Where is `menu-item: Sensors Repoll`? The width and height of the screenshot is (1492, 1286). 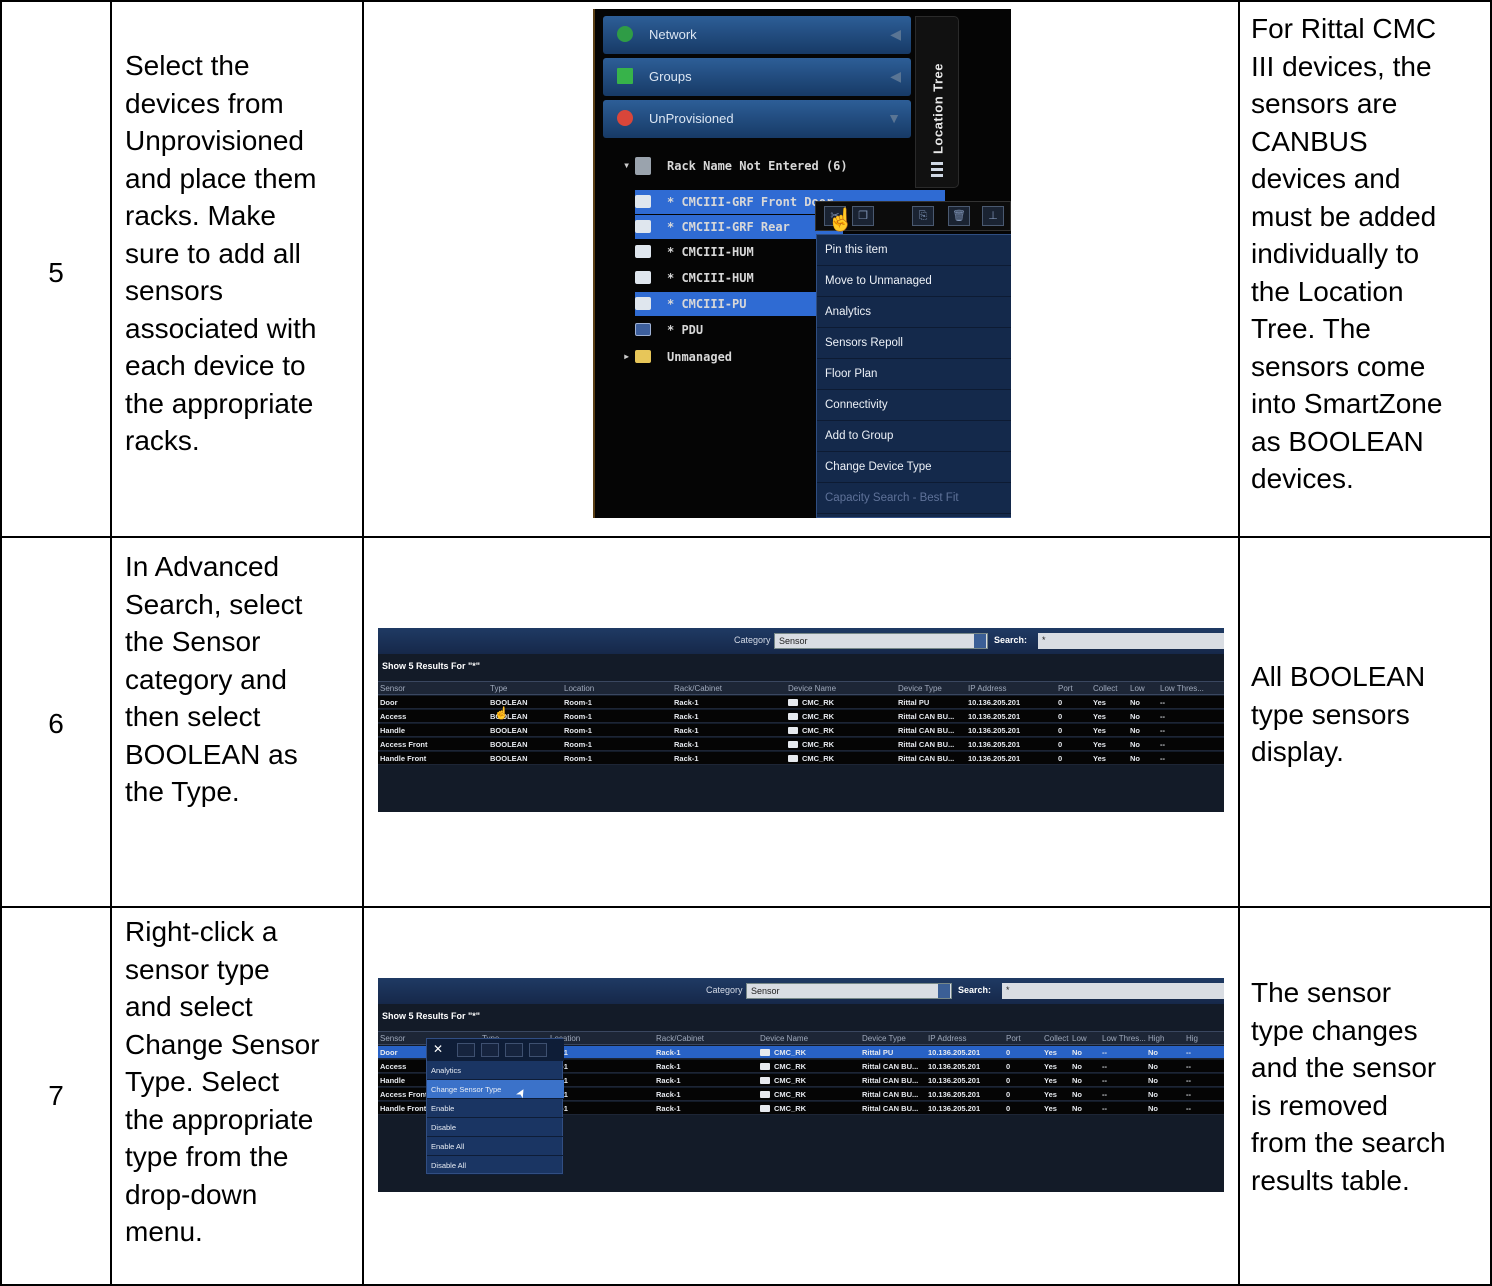
menu-item: Sensors Repoll is located at coordinates (914, 343).